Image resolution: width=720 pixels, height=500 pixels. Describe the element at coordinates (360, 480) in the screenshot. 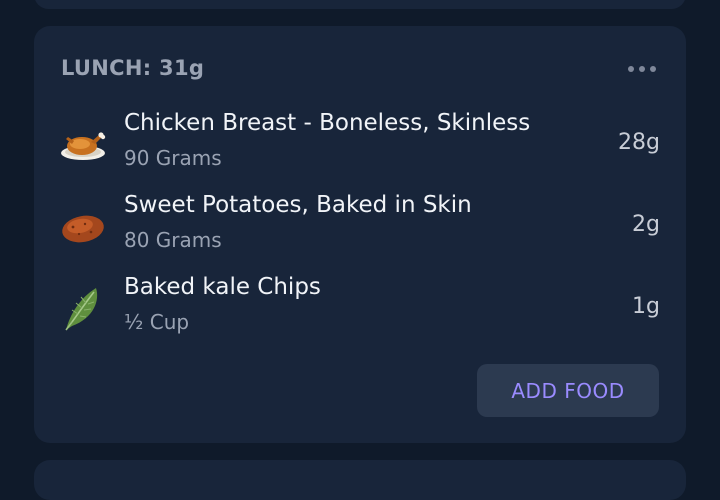

I see `next-meal-card` at that location.